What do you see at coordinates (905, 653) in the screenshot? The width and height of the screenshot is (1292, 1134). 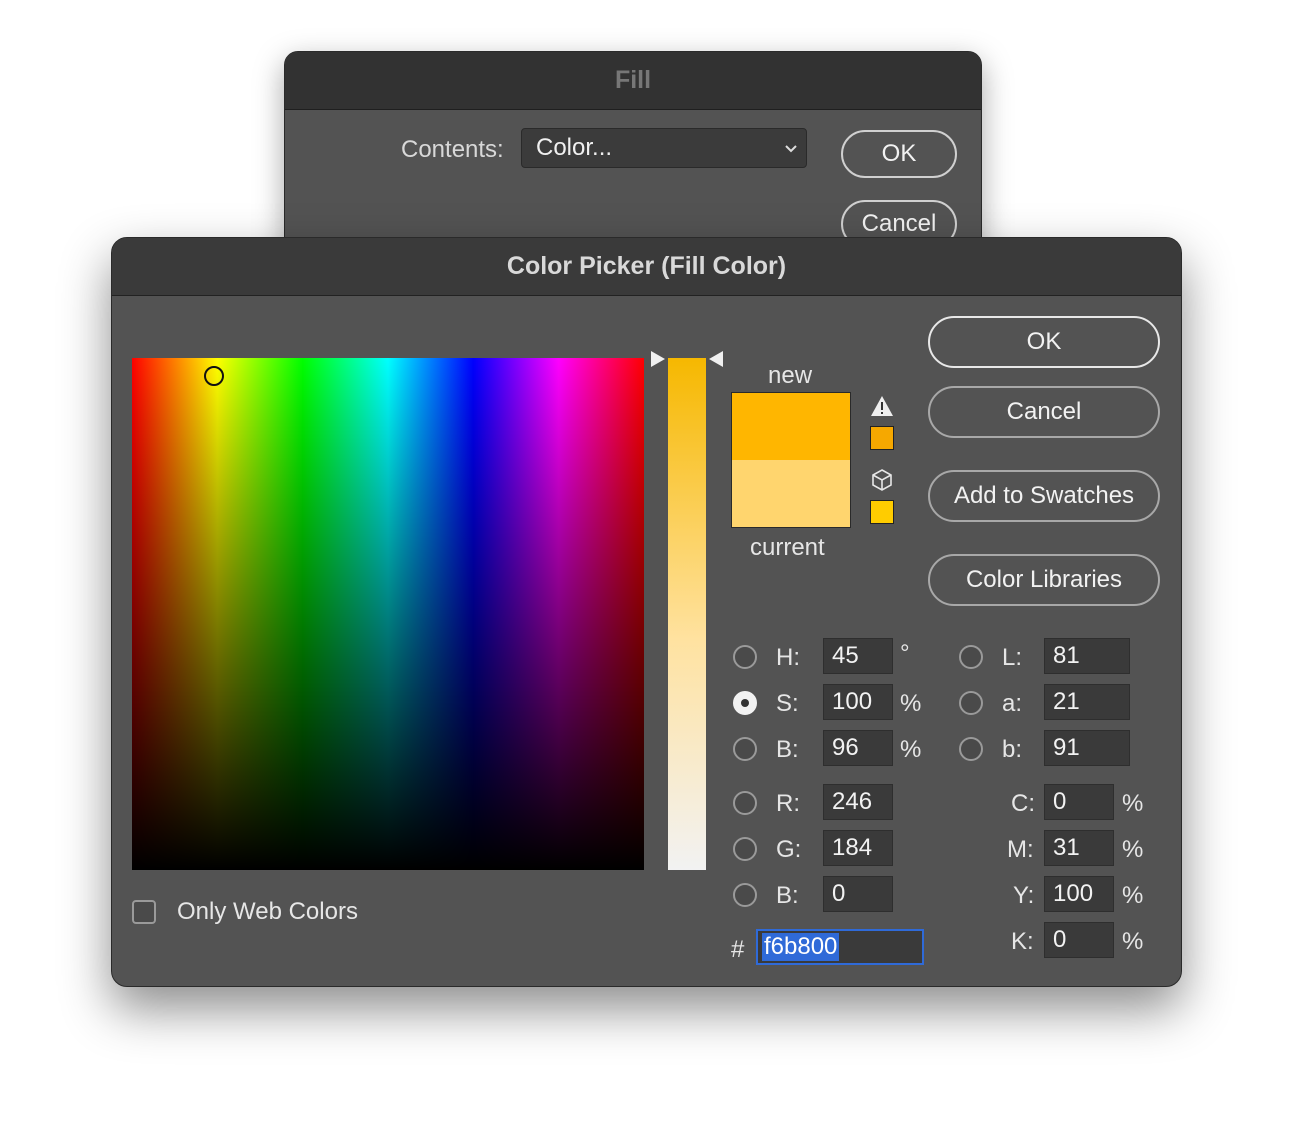 I see `h-unit: °` at bounding box center [905, 653].